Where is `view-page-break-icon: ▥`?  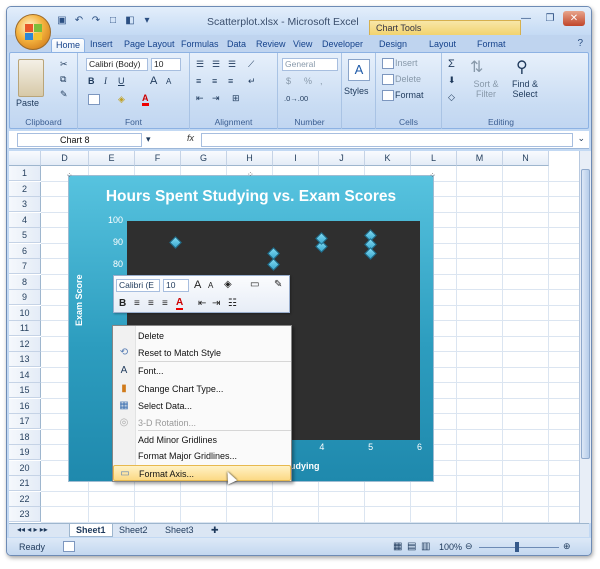 view-page-break-icon: ▥ is located at coordinates (425, 546).